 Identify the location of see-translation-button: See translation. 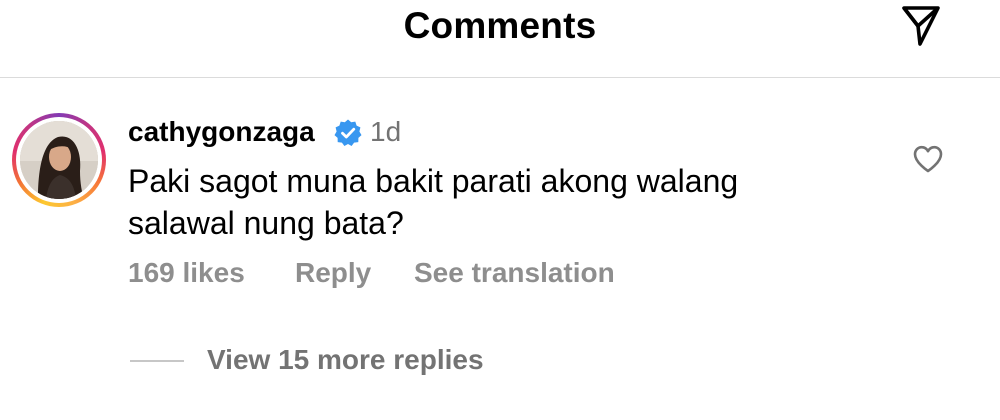
(514, 273).